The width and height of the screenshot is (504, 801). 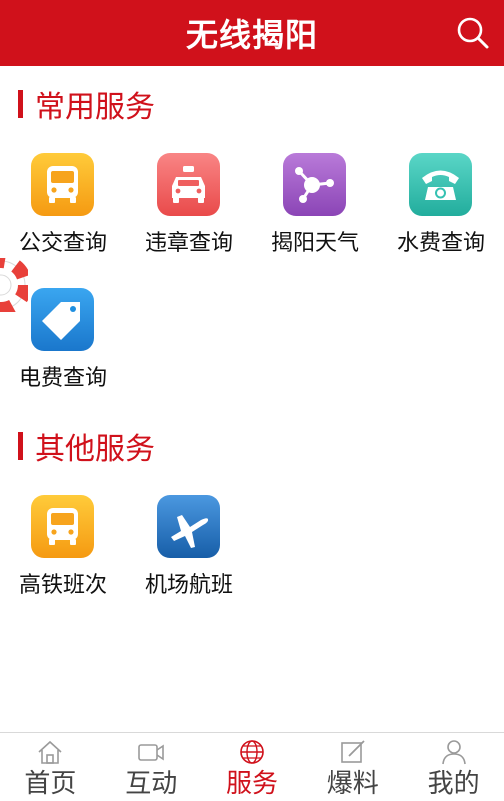 I want to click on service-label: 高铁班次, so click(x=62, y=585).